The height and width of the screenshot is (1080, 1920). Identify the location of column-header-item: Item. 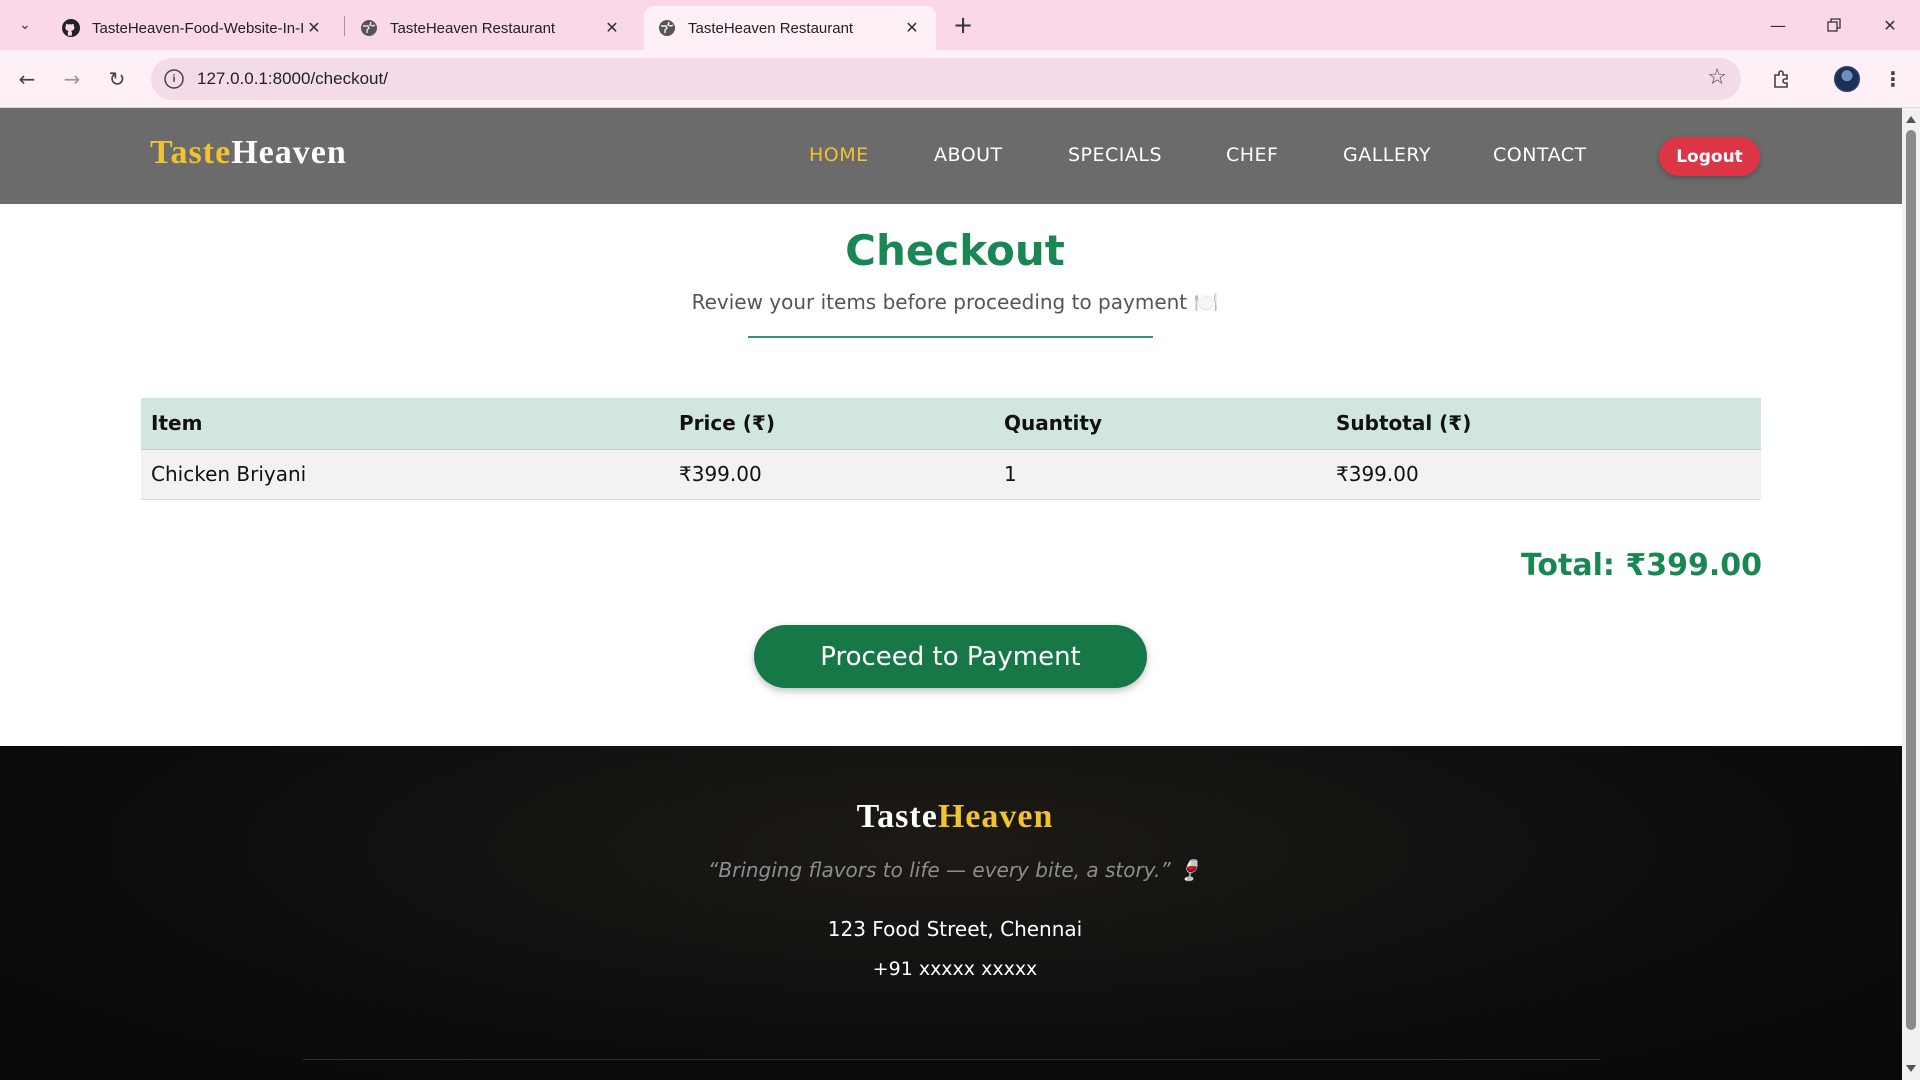
(405, 424).